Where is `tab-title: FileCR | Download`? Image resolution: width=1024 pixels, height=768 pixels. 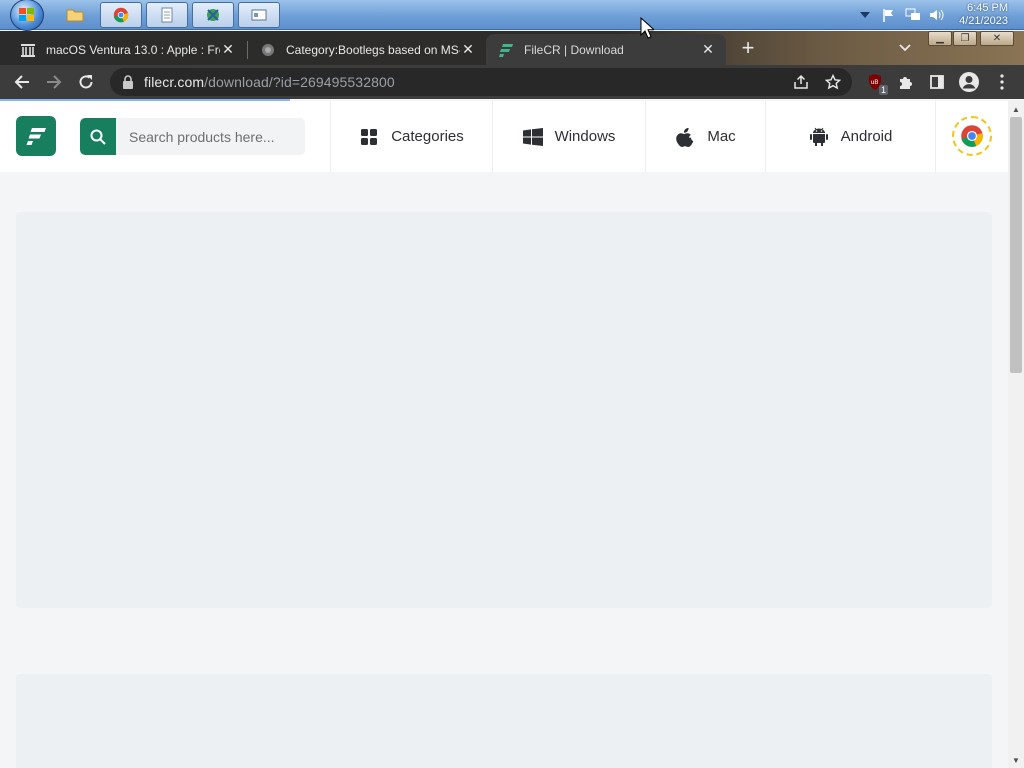 tab-title: FileCR | Download is located at coordinates (574, 49).